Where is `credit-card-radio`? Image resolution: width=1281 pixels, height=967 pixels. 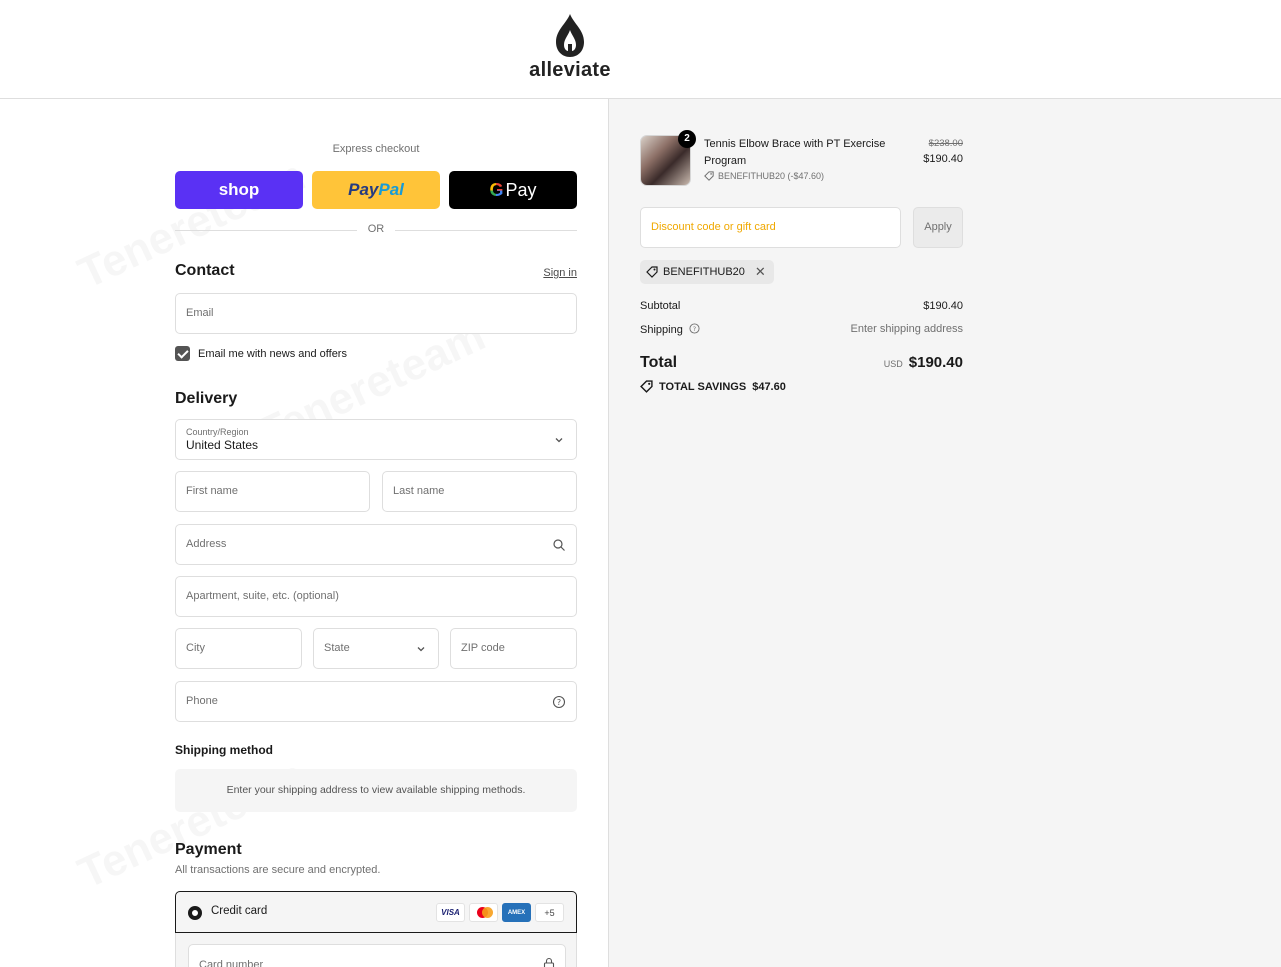 credit-card-radio is located at coordinates (195, 913).